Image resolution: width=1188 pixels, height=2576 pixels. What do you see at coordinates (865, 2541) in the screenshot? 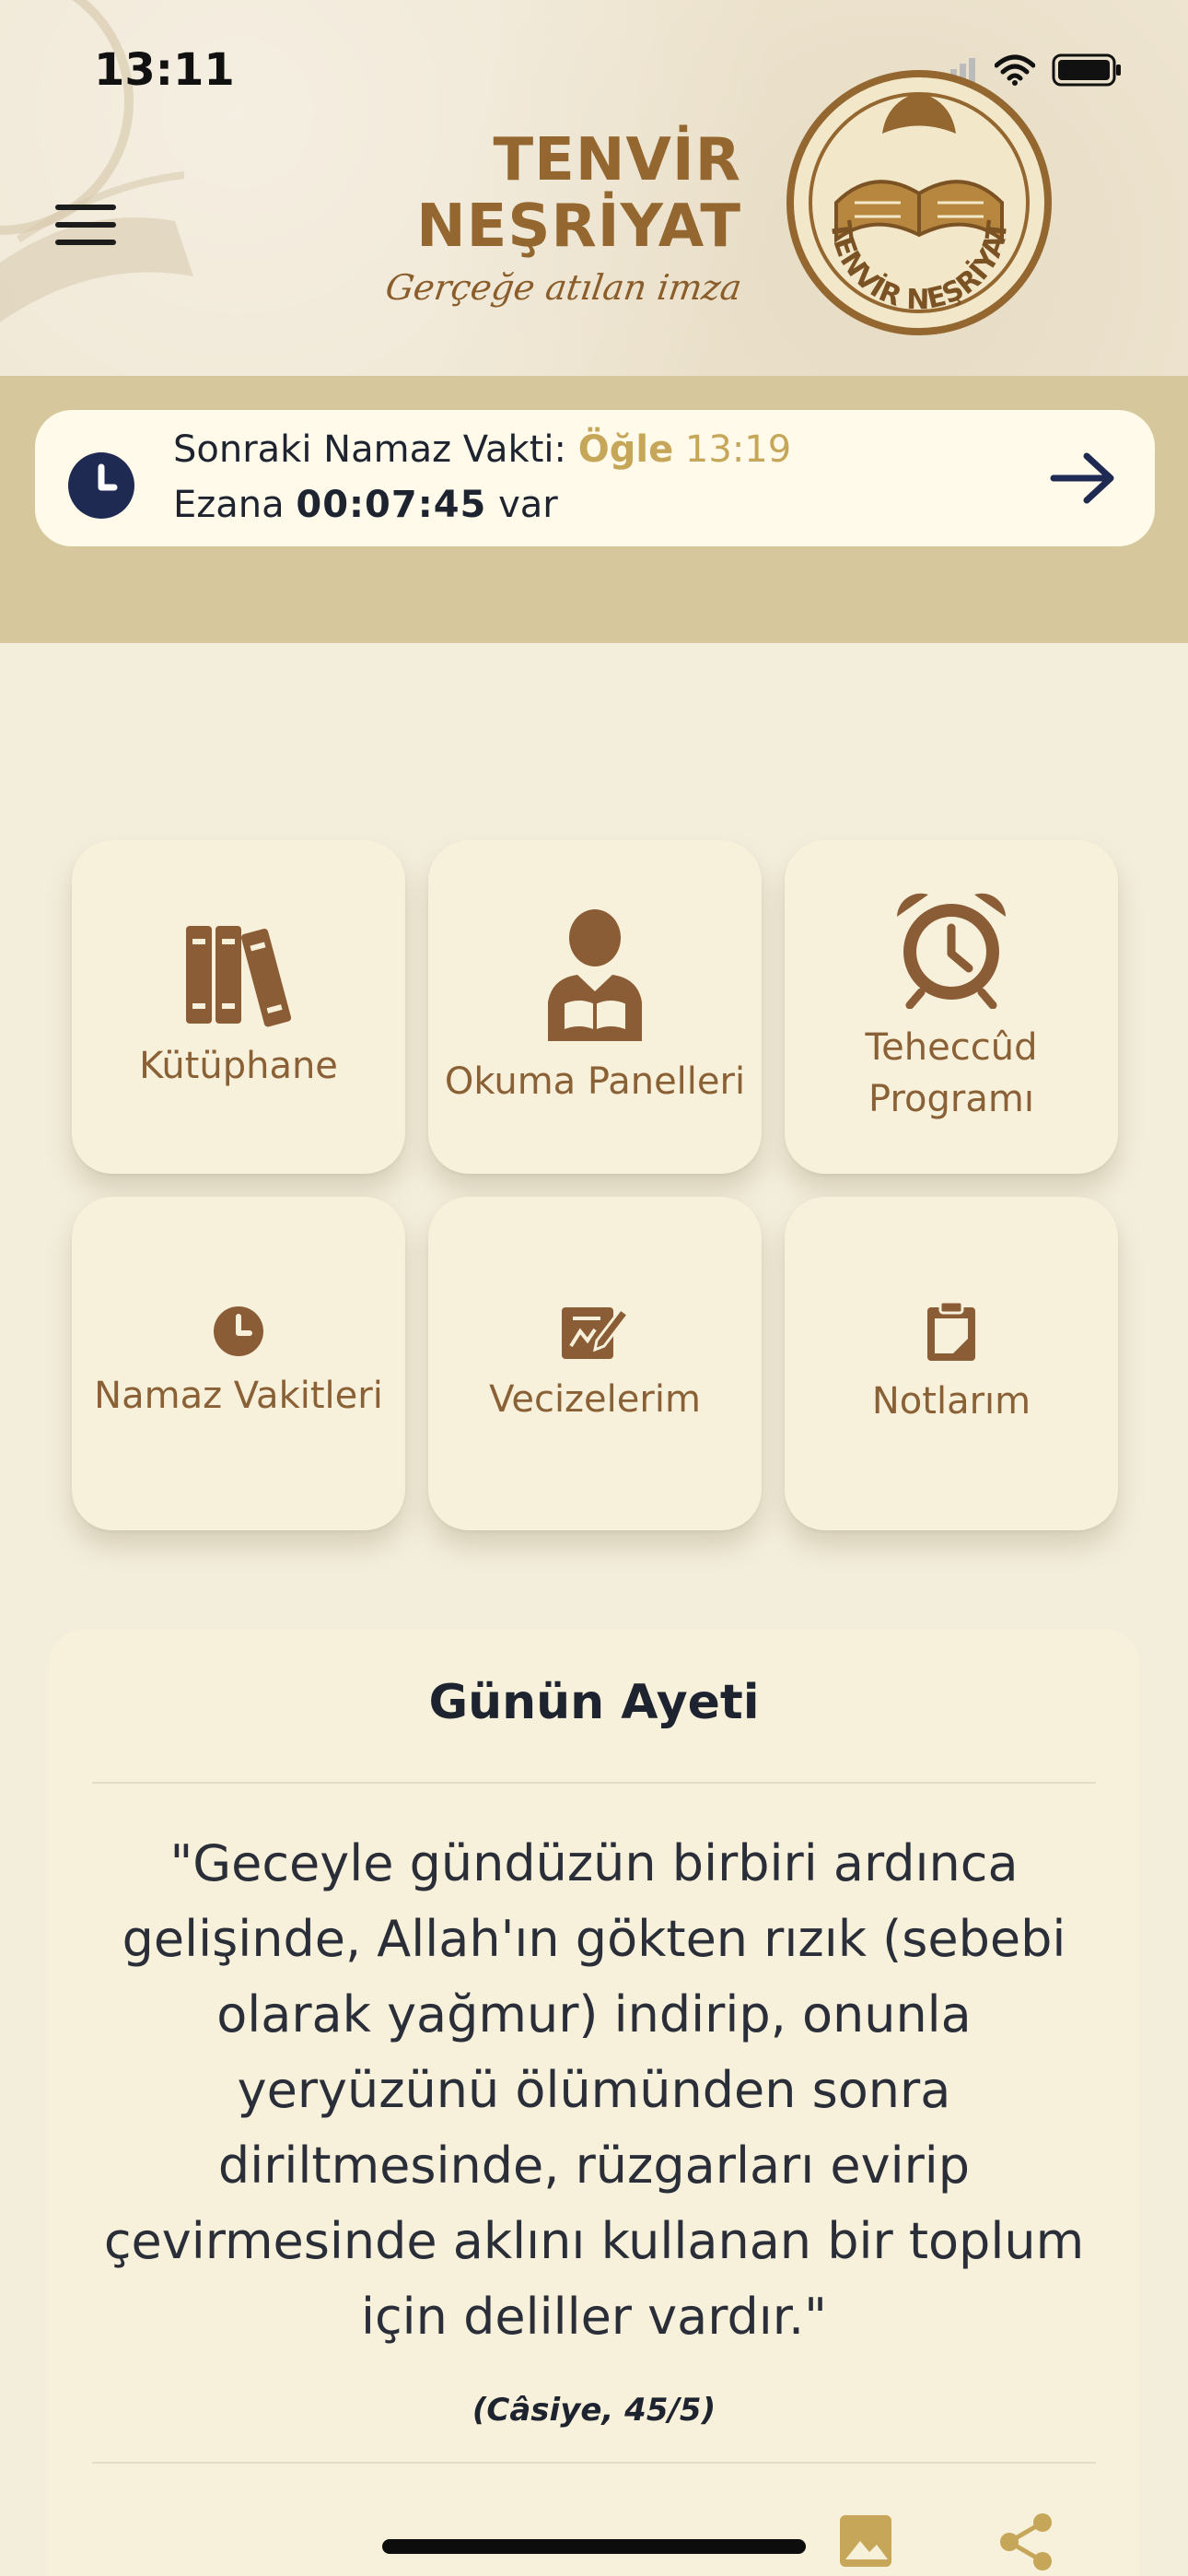
I see `image-icon` at bounding box center [865, 2541].